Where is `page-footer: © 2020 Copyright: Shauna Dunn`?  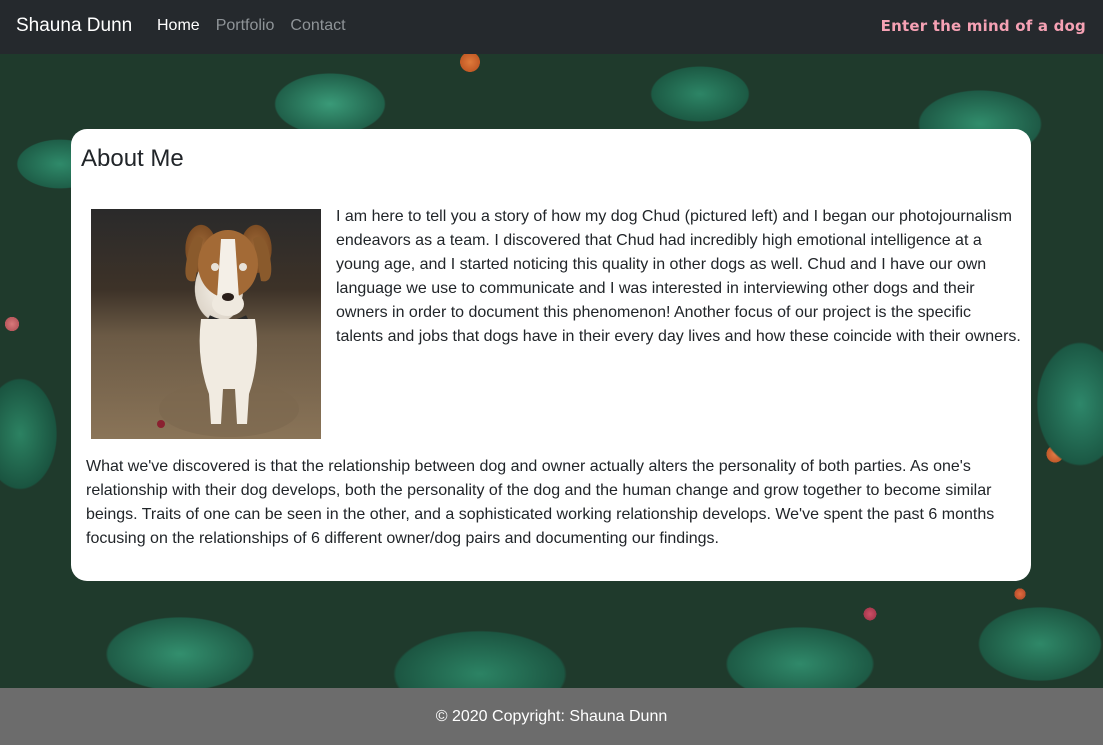
page-footer: © 2020 Copyright: Shauna Dunn is located at coordinates (551, 716).